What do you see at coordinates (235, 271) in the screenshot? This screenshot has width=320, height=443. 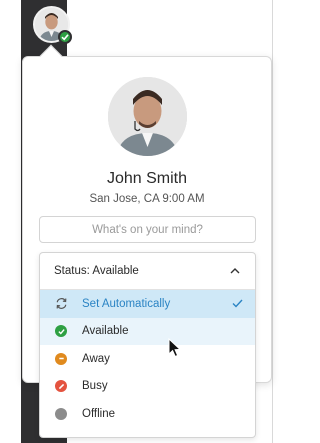 I see `chevron-up-icon` at bounding box center [235, 271].